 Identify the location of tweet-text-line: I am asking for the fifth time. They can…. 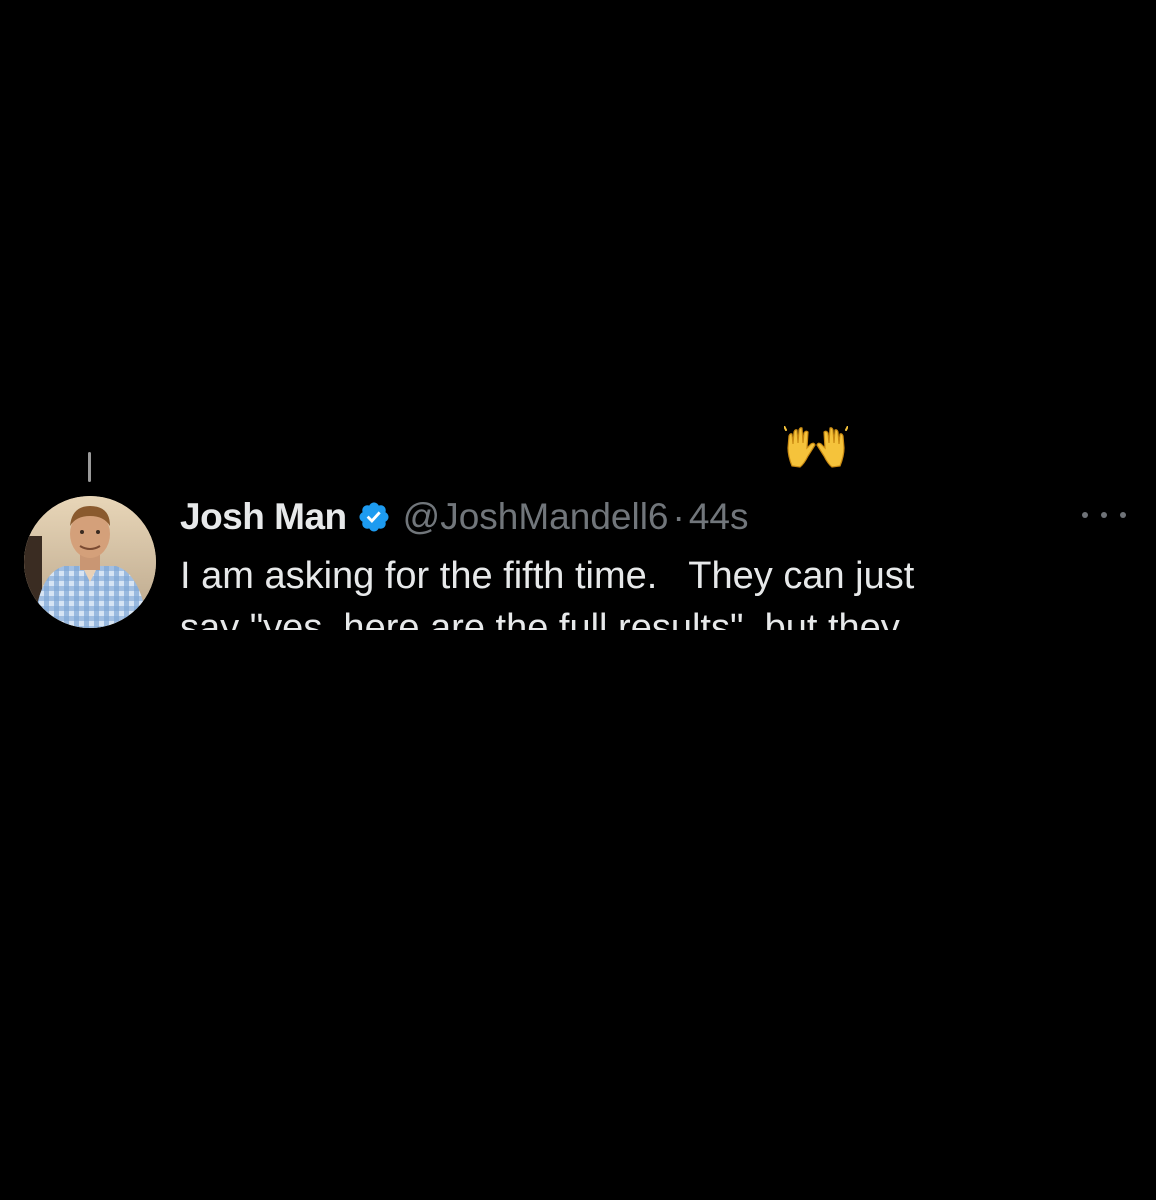
(547, 576).